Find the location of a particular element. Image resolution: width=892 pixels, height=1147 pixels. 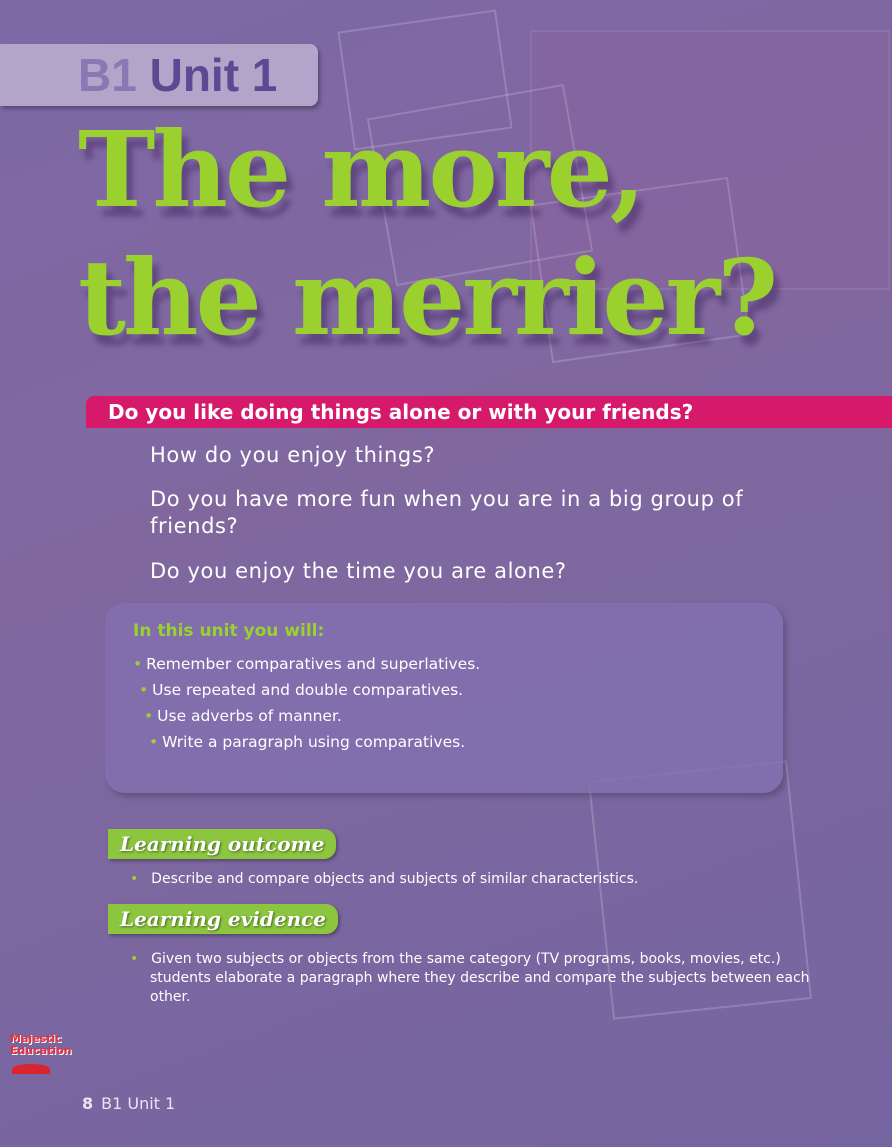

question-3: Do you enjoy the time you are alone? is located at coordinates (358, 571).